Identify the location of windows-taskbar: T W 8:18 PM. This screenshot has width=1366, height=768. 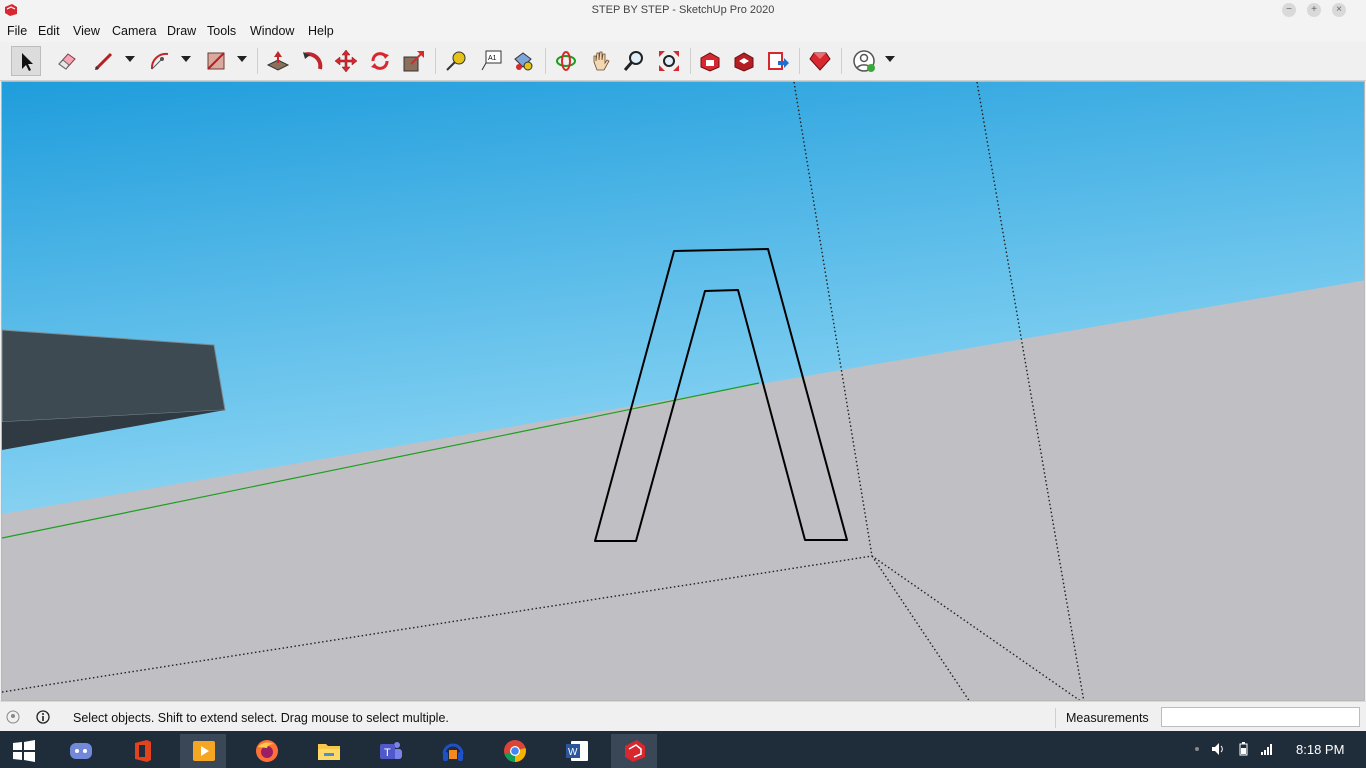
(683, 749).